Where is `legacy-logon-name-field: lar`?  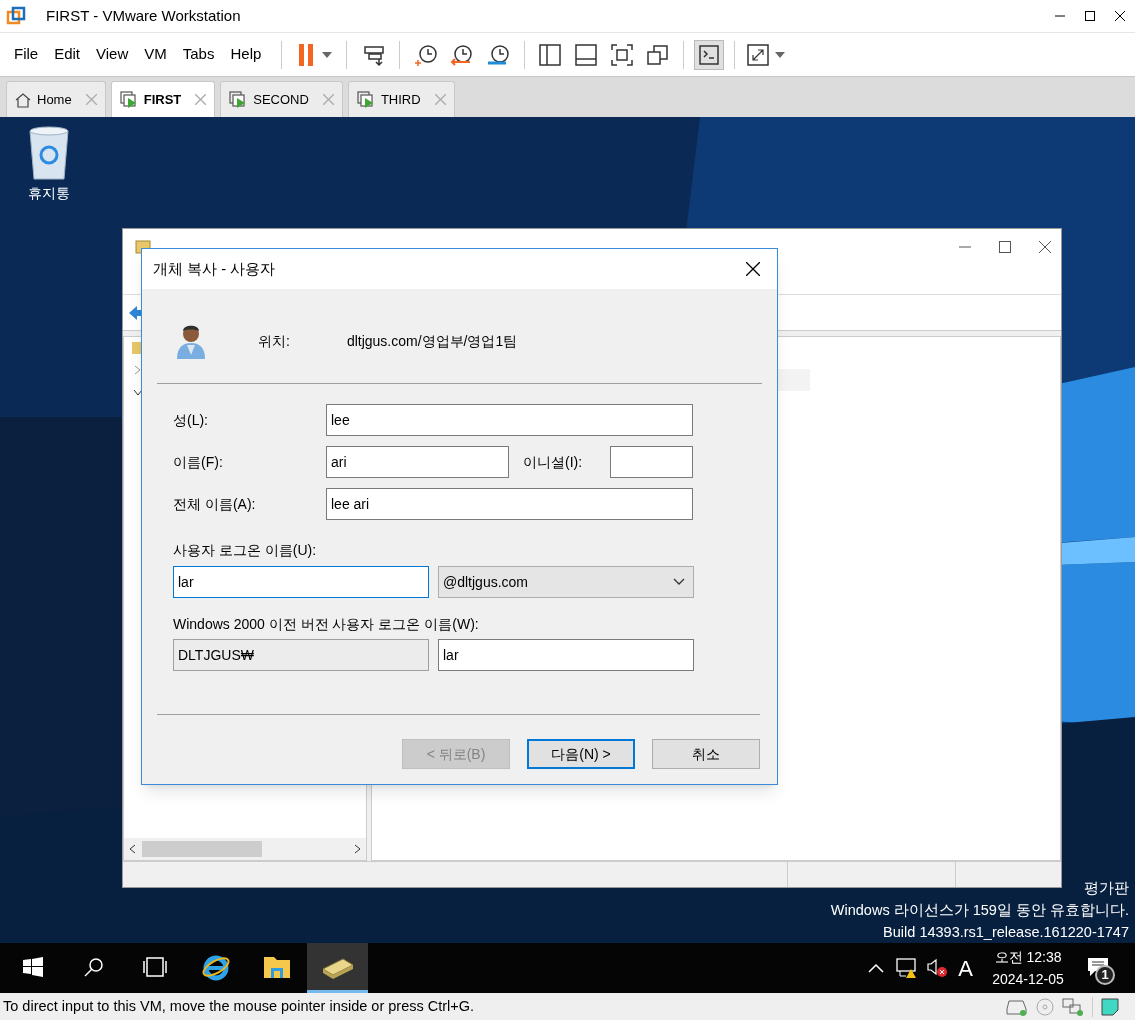
legacy-logon-name-field: lar is located at coordinates (566, 655).